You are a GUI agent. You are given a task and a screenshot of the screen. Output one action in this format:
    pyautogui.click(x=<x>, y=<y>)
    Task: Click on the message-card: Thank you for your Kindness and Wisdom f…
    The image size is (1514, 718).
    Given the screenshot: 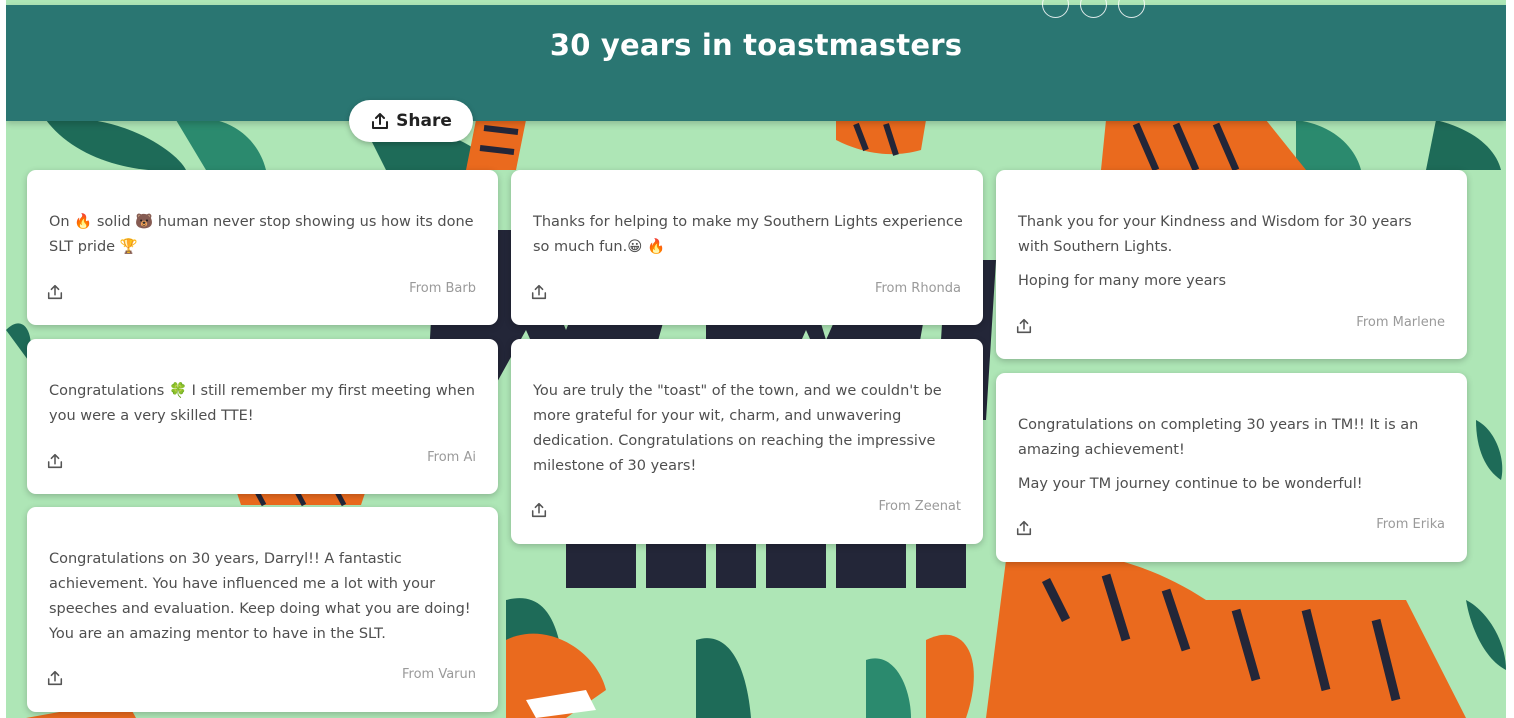 What is the action you would take?
    pyautogui.click(x=1231, y=264)
    